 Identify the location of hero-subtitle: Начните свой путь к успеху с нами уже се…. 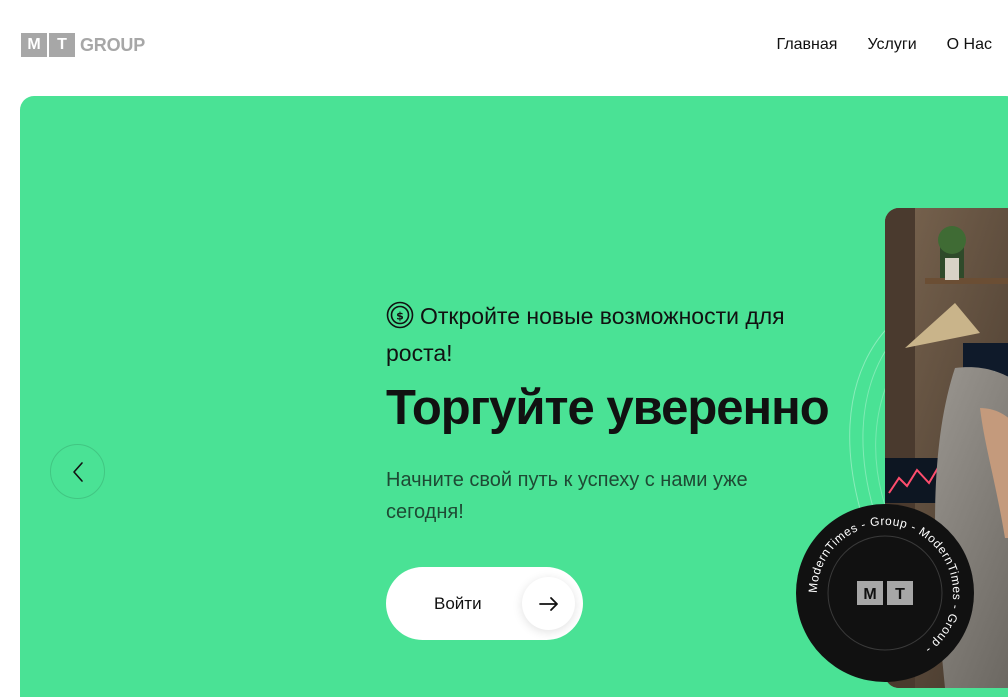
(567, 496).